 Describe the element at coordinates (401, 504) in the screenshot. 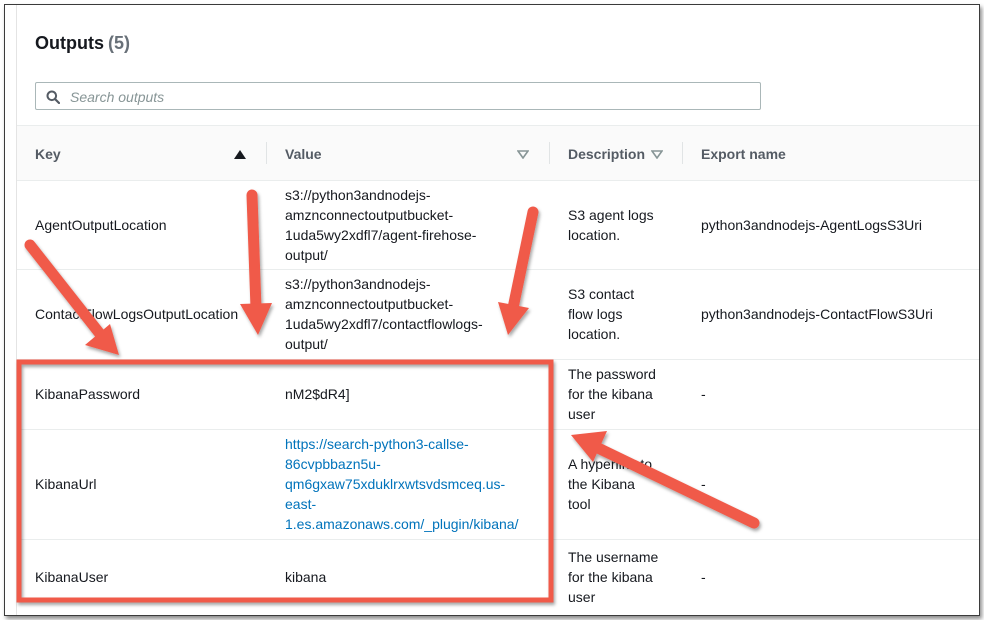

I see `cell-value-line: east-` at that location.